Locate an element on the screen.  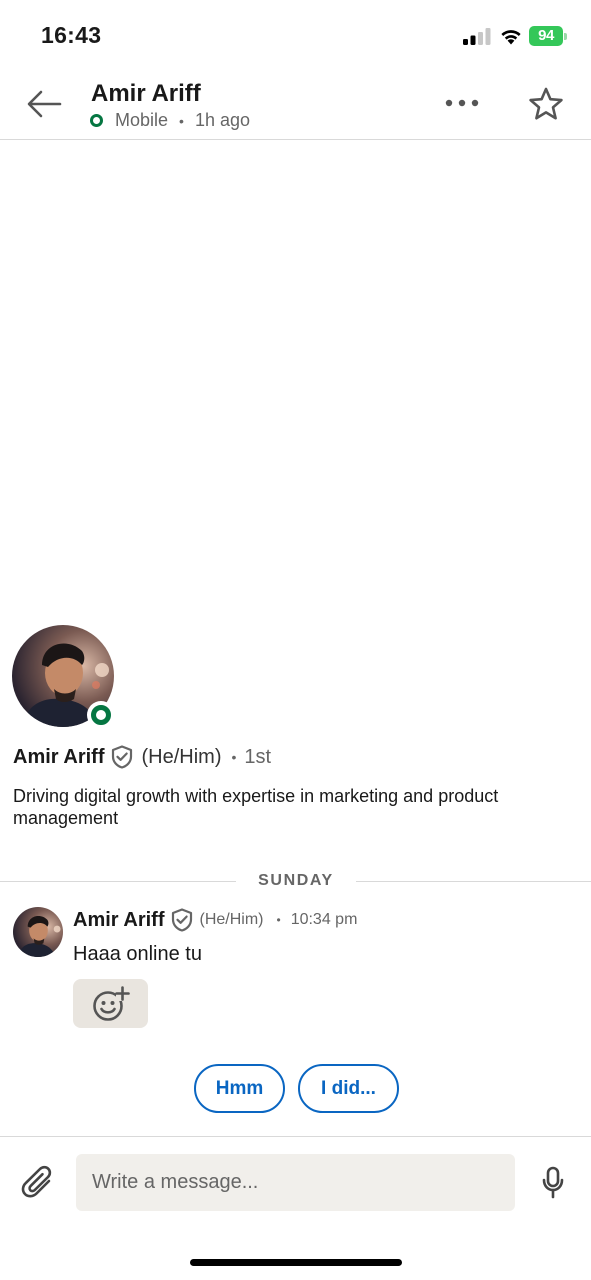
avatar-photo is located at coordinates (38, 932).